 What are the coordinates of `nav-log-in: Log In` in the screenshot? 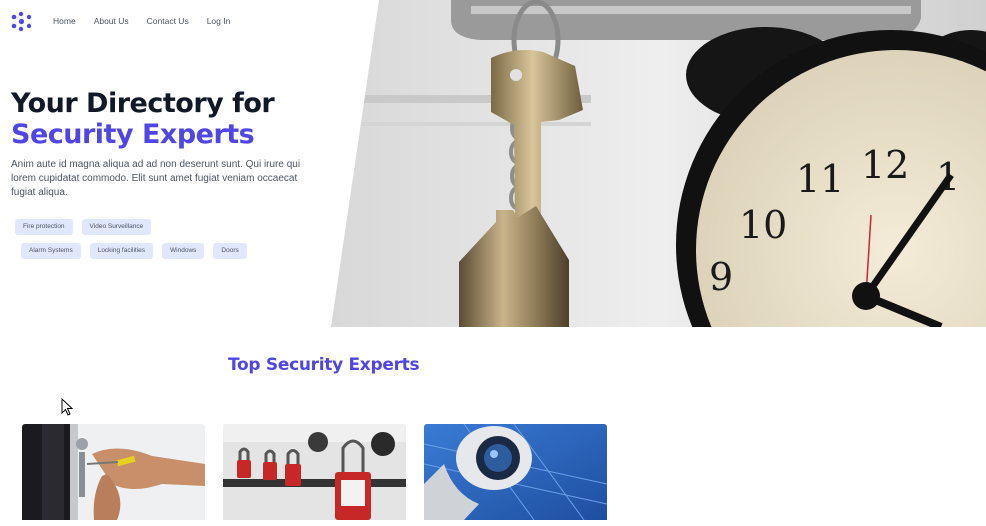 It's located at (219, 21).